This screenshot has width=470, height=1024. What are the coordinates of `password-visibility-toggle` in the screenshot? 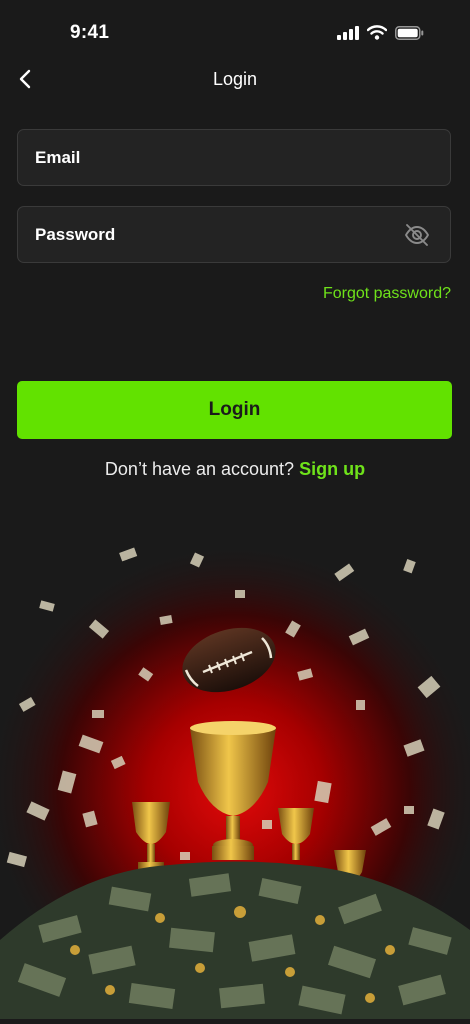 It's located at (417, 235).